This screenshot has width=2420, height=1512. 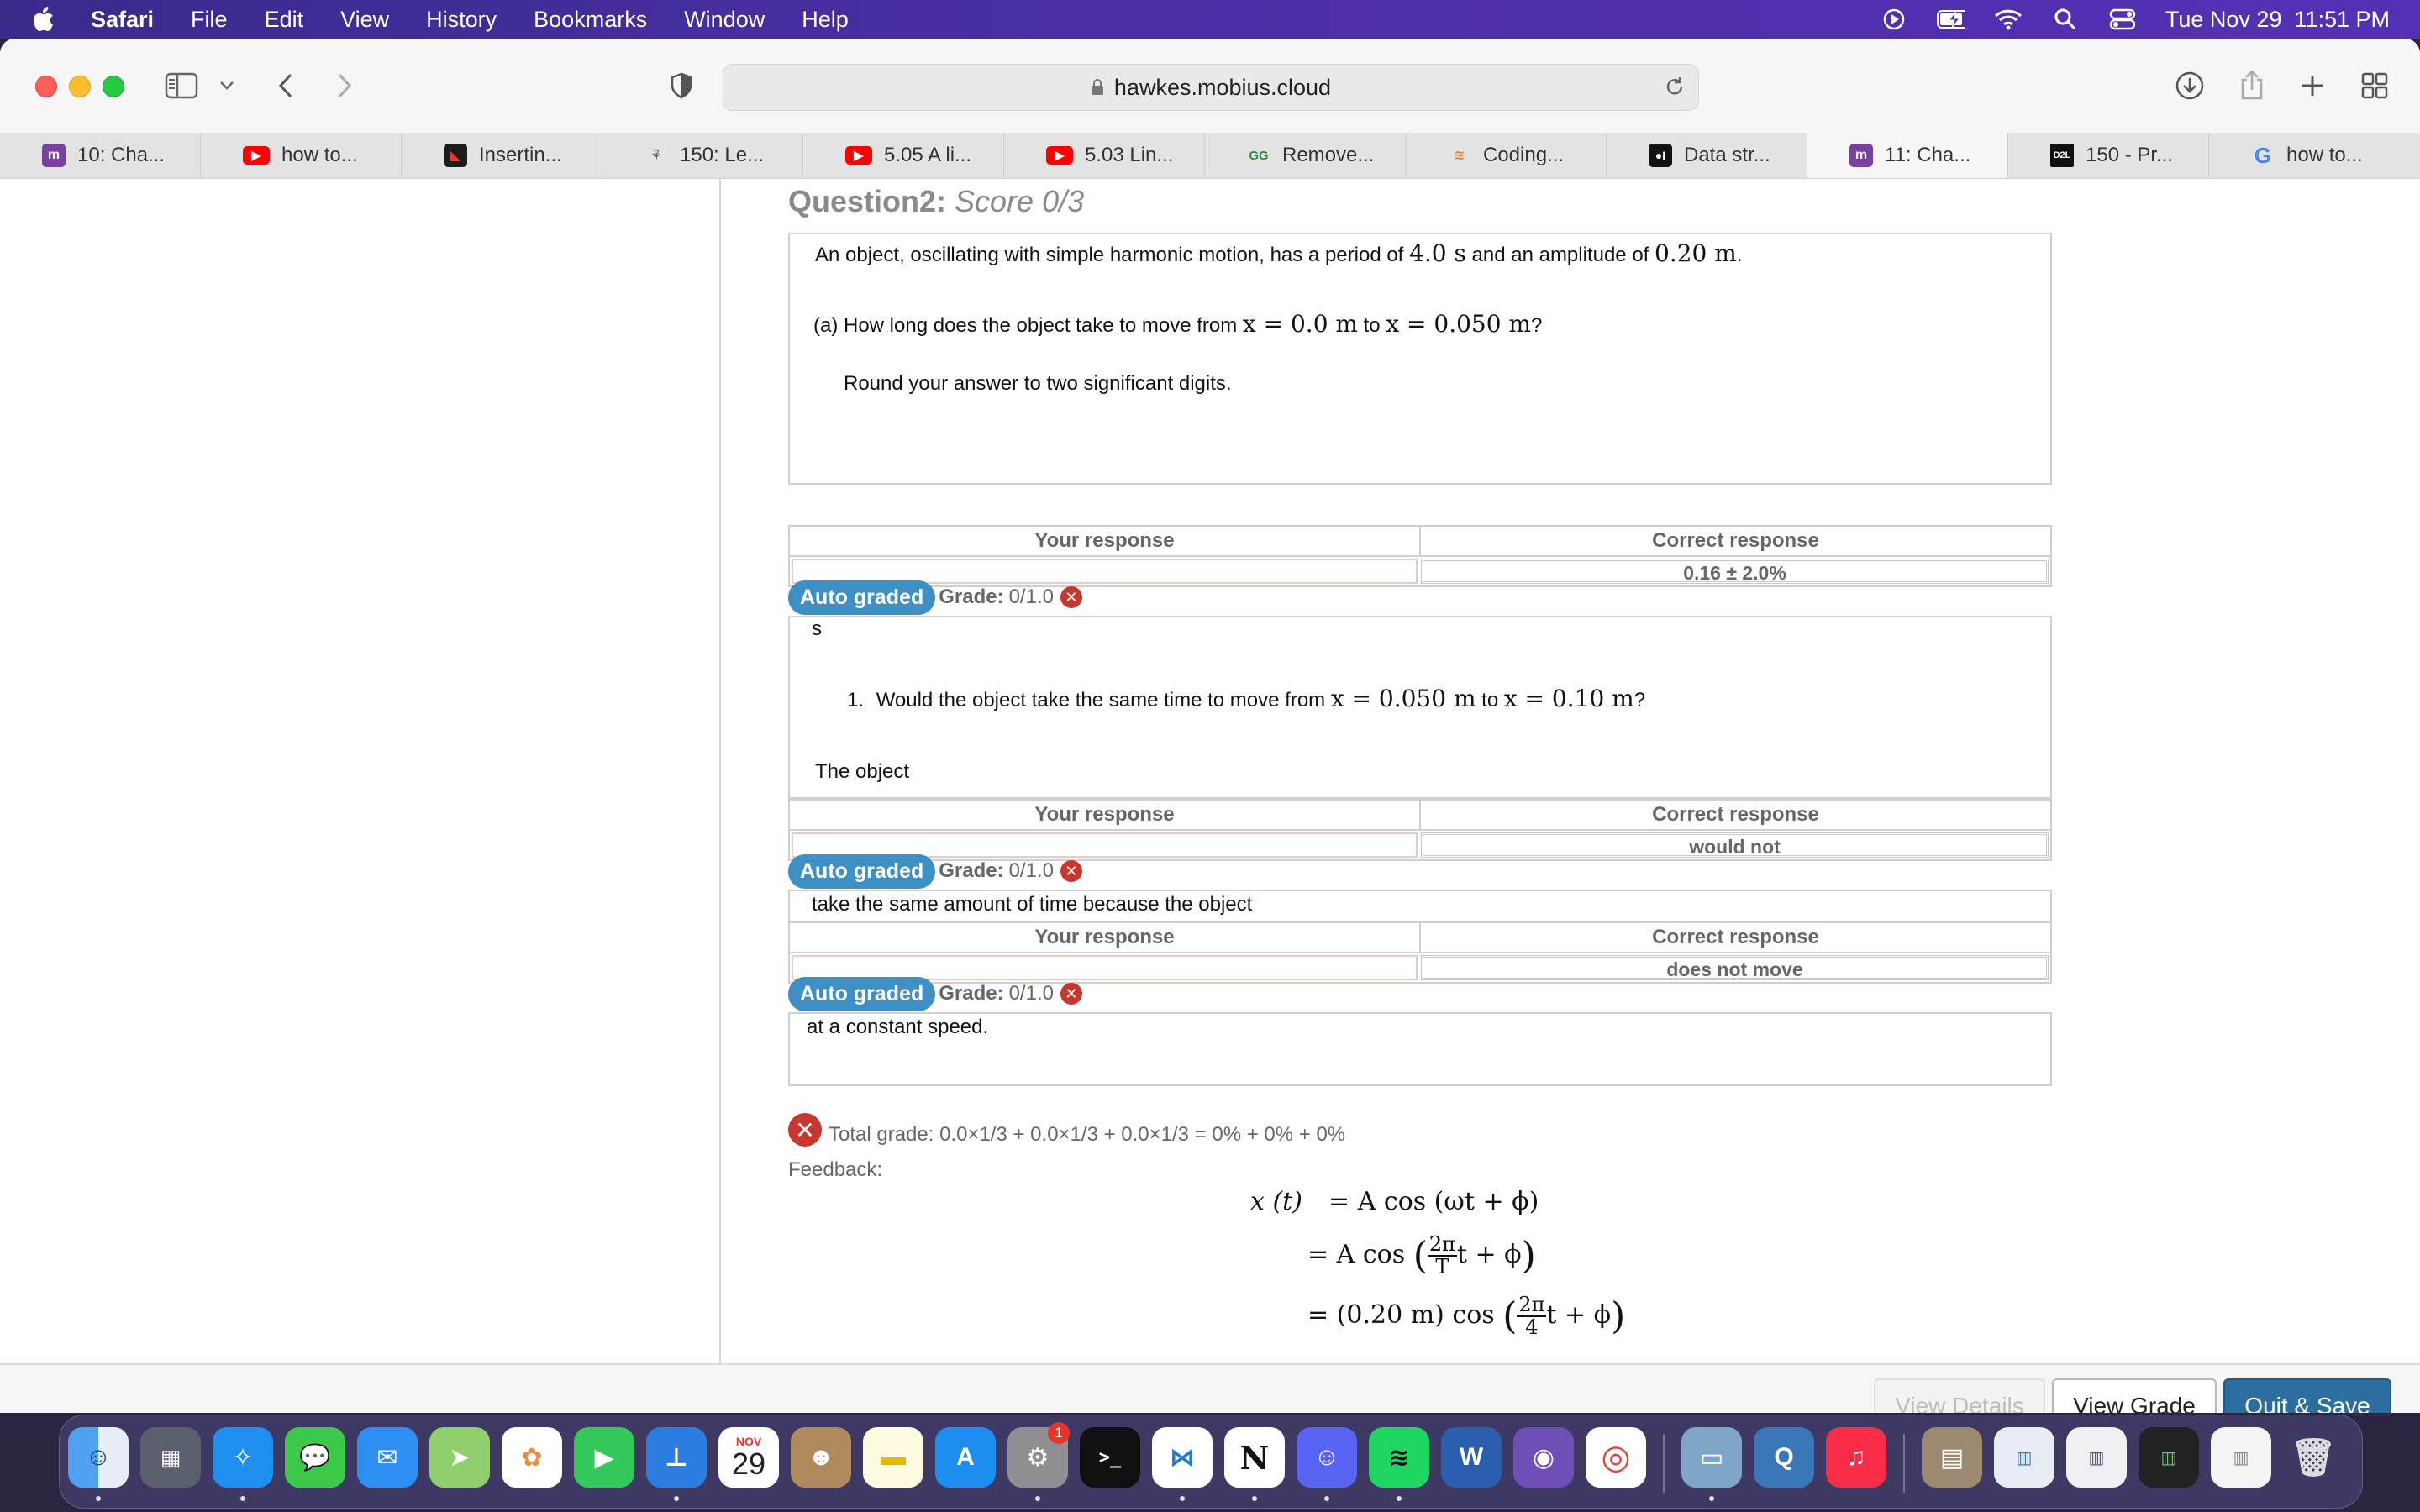 What do you see at coordinates (80, 86) in the screenshot?
I see `minimize-window-button` at bounding box center [80, 86].